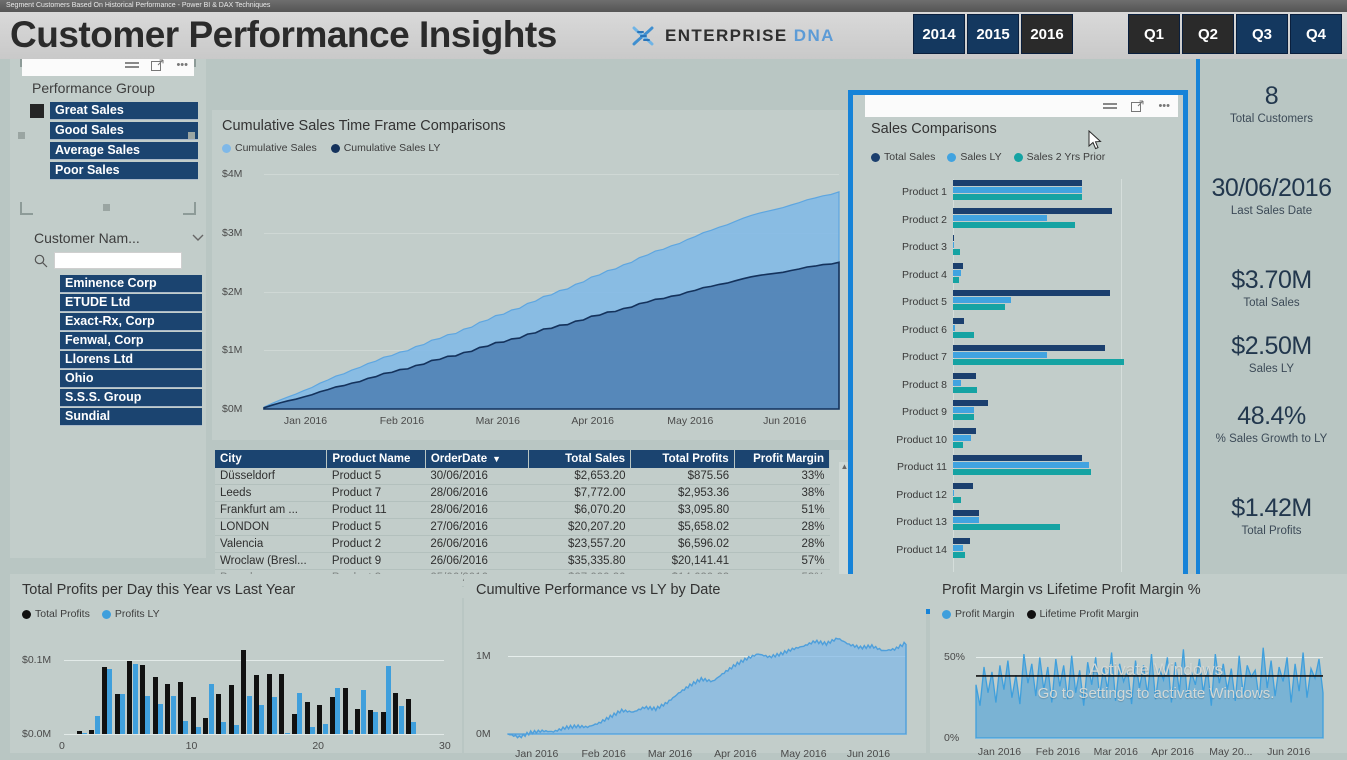 The image size is (1347, 760). Describe the element at coordinates (1271, 423) in the screenshot. I see `kpi-card-5: 48.4% % Sales Growth to LY` at that location.